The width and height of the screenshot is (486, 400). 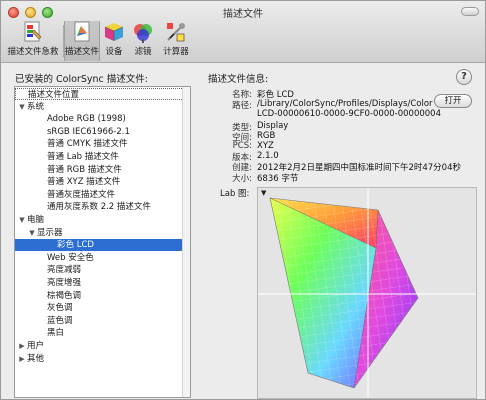 I want to click on profile-row-label: 通用灰度系数 2.2 描述文件, so click(x=99, y=207).